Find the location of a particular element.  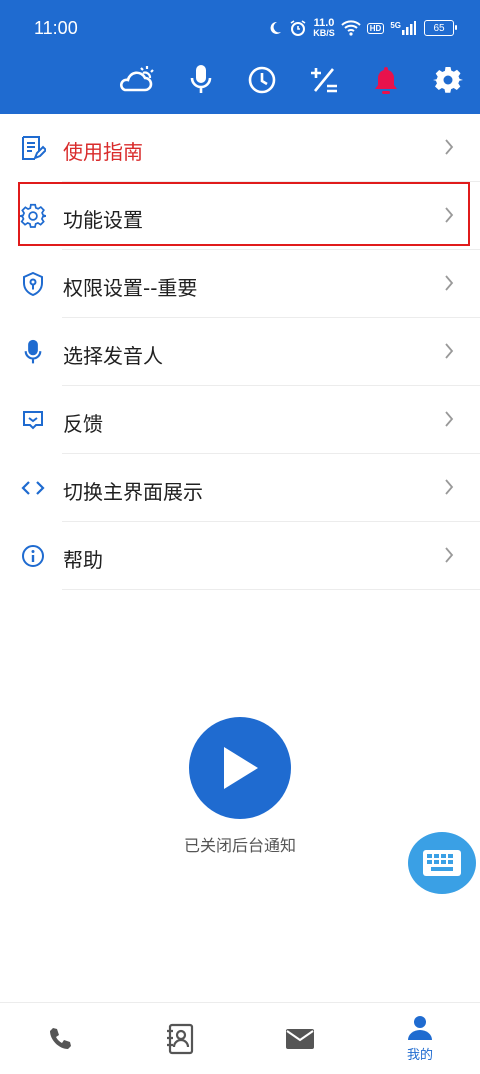

code-icon is located at coordinates (33, 488).